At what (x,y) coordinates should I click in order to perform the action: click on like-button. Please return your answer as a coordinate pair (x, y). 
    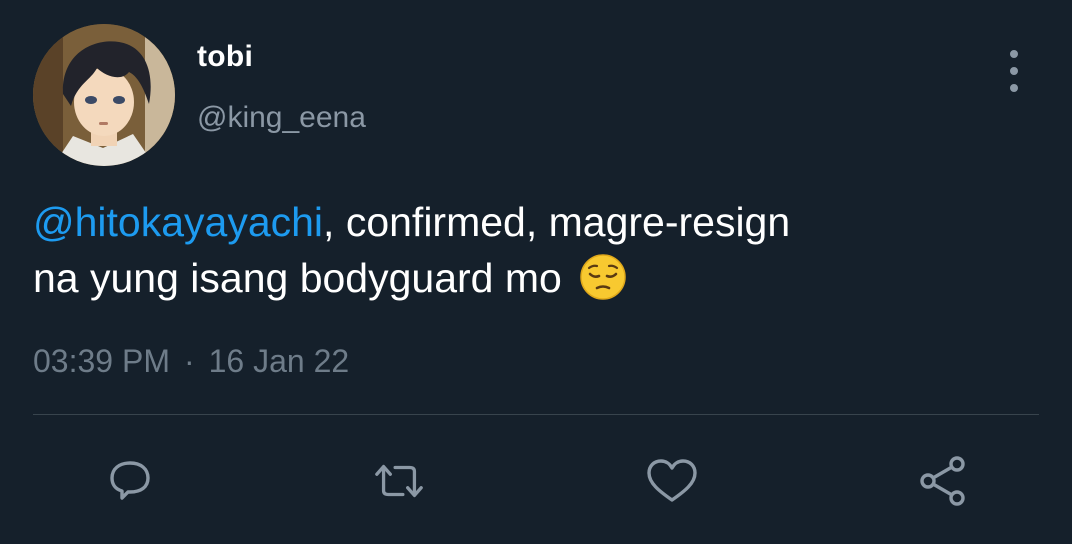
    Looking at the image, I should click on (672, 481).